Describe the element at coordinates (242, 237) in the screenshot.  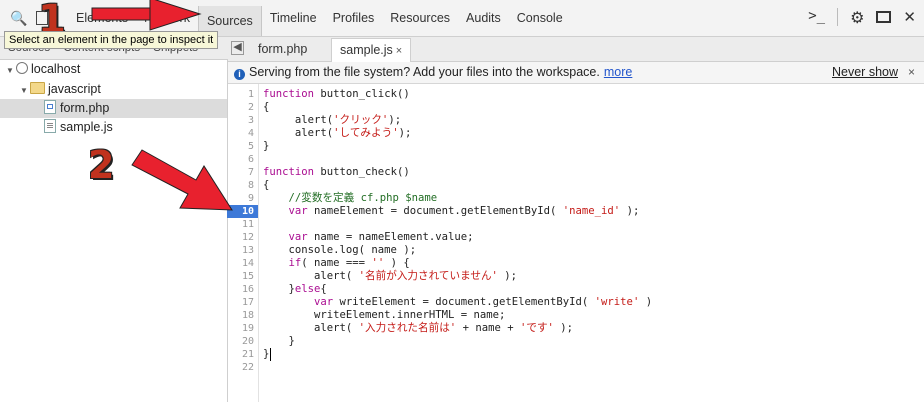
I see `line-number: 12` at that location.